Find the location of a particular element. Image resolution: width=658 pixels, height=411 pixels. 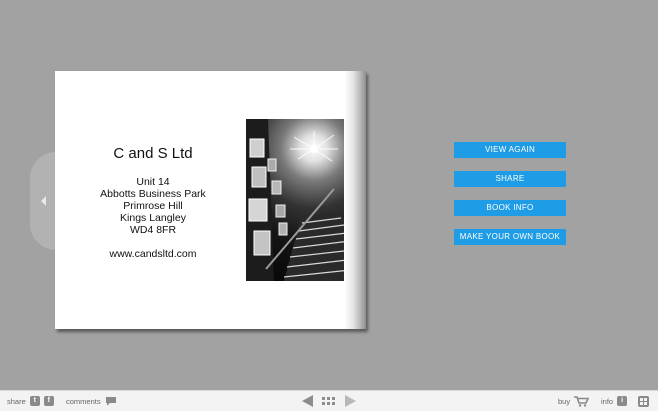

address-line: Kings Langley is located at coordinates (153, 218).